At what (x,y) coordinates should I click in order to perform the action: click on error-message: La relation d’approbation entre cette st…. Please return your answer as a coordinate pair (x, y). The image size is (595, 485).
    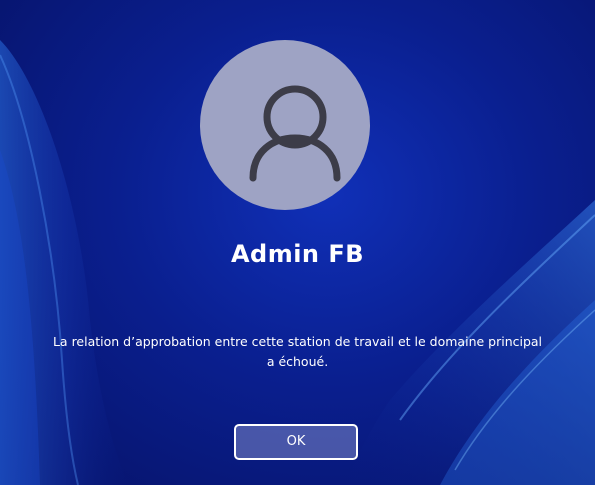
    Looking at the image, I should click on (297, 352).